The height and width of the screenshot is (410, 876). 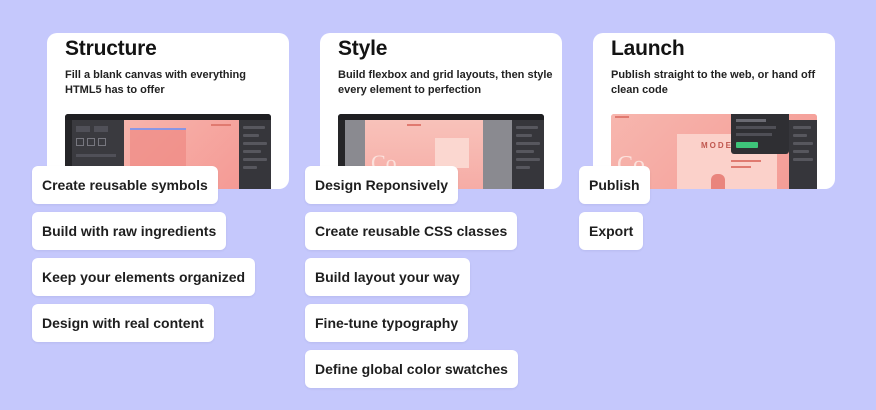 I want to click on feature-chip: Design Reponsively, so click(x=382, y=185).